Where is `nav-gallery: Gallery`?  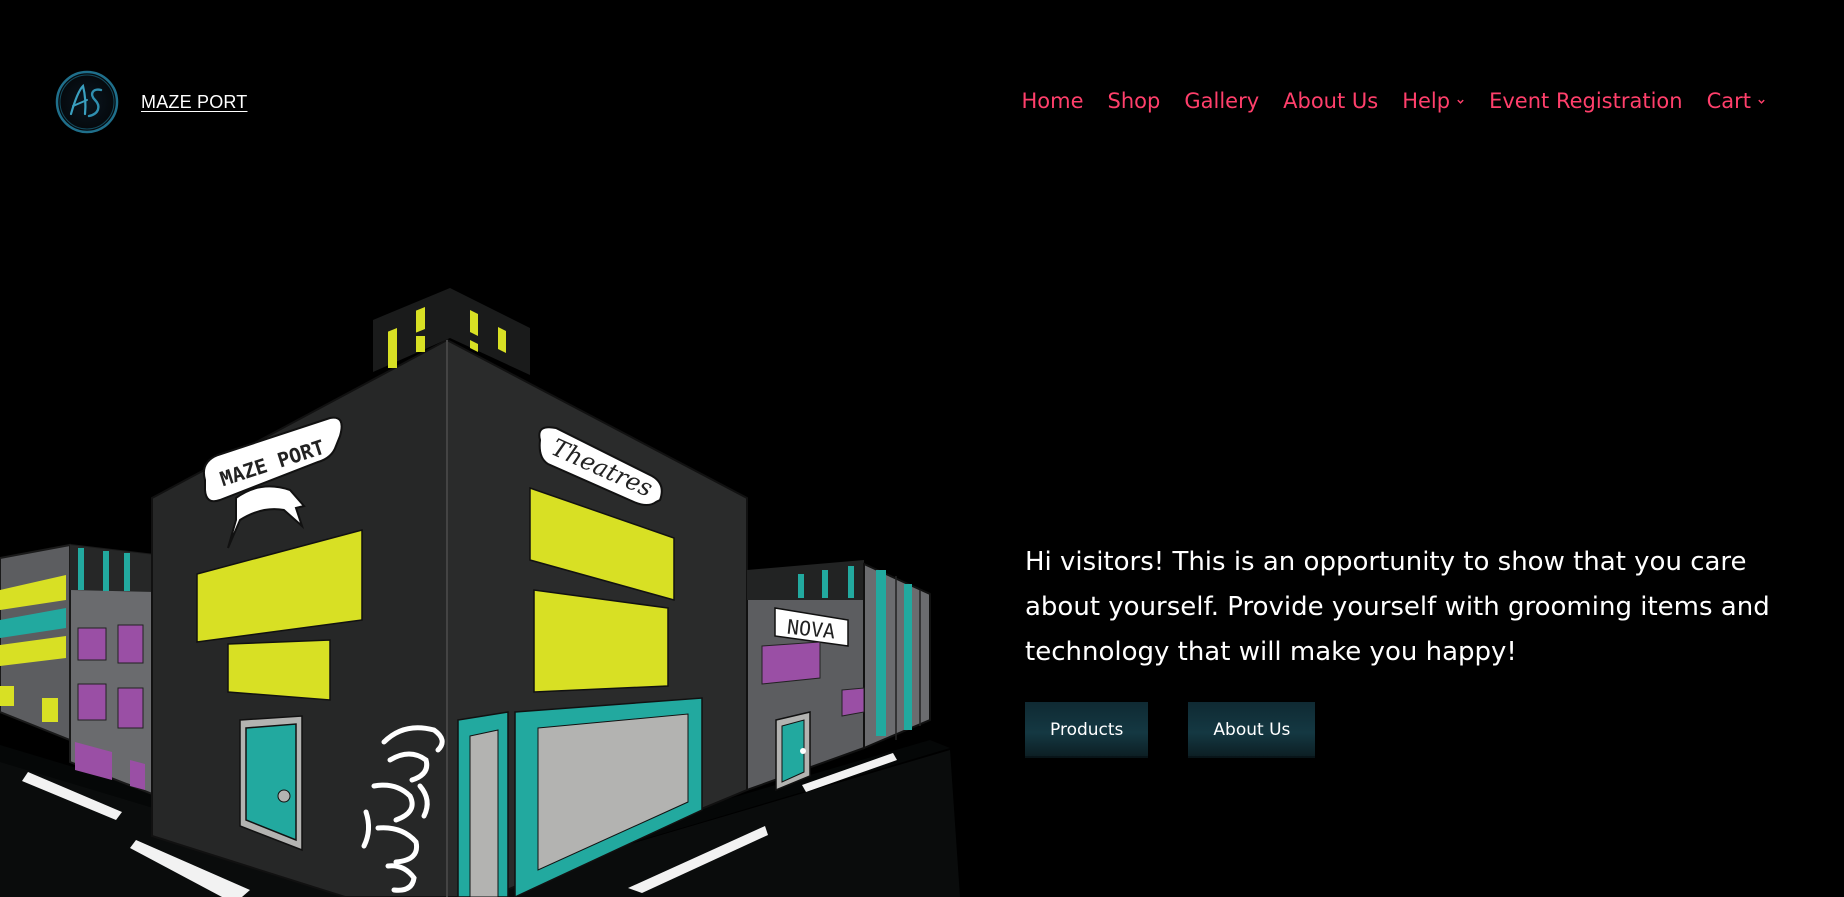
nav-gallery: Gallery is located at coordinates (1221, 101).